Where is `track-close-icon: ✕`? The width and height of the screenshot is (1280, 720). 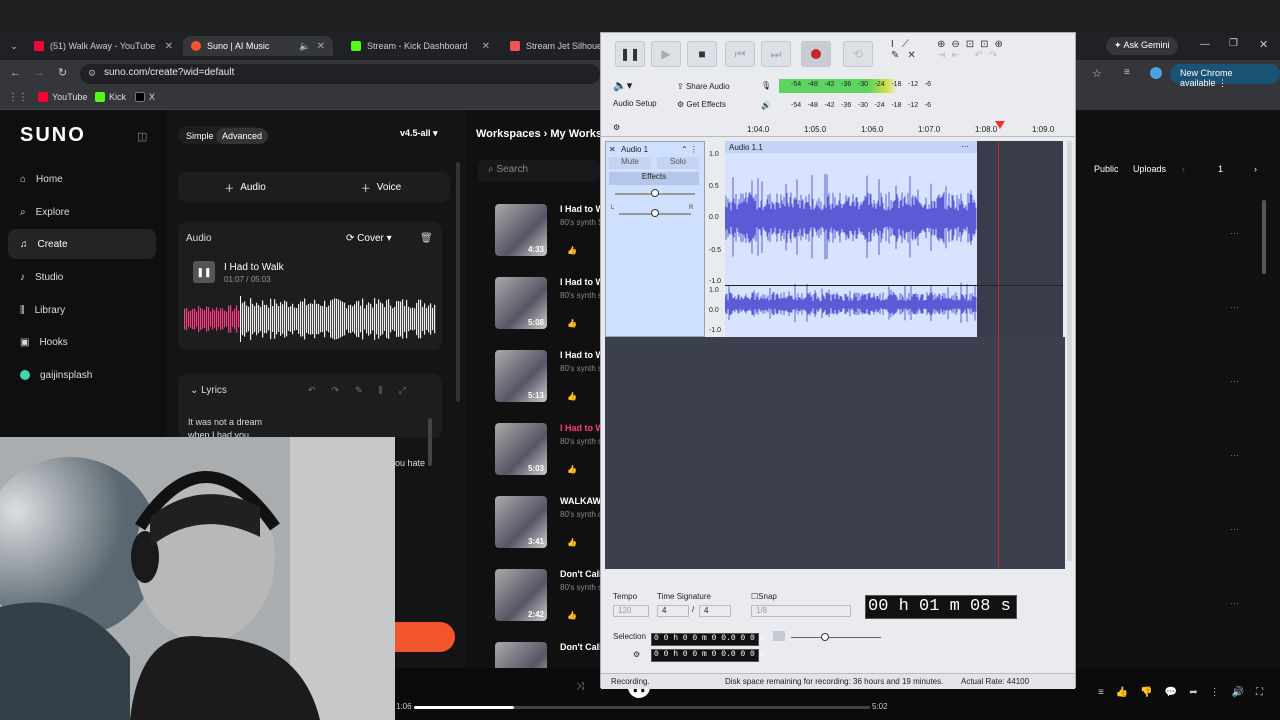 track-close-icon: ✕ is located at coordinates (612, 149).